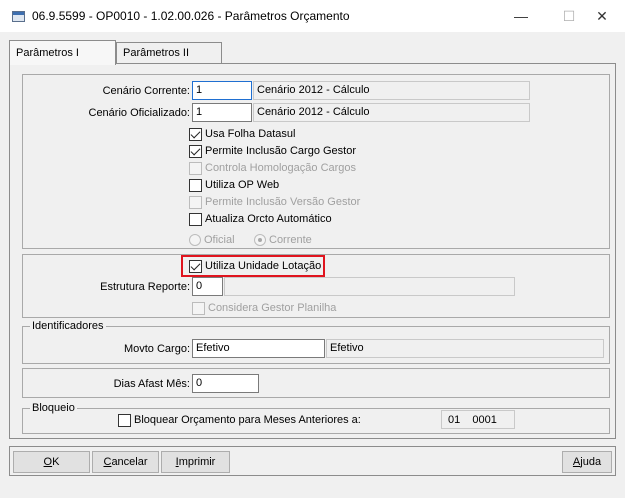  I want to click on imprimir-label: mprimir, so click(197, 462).